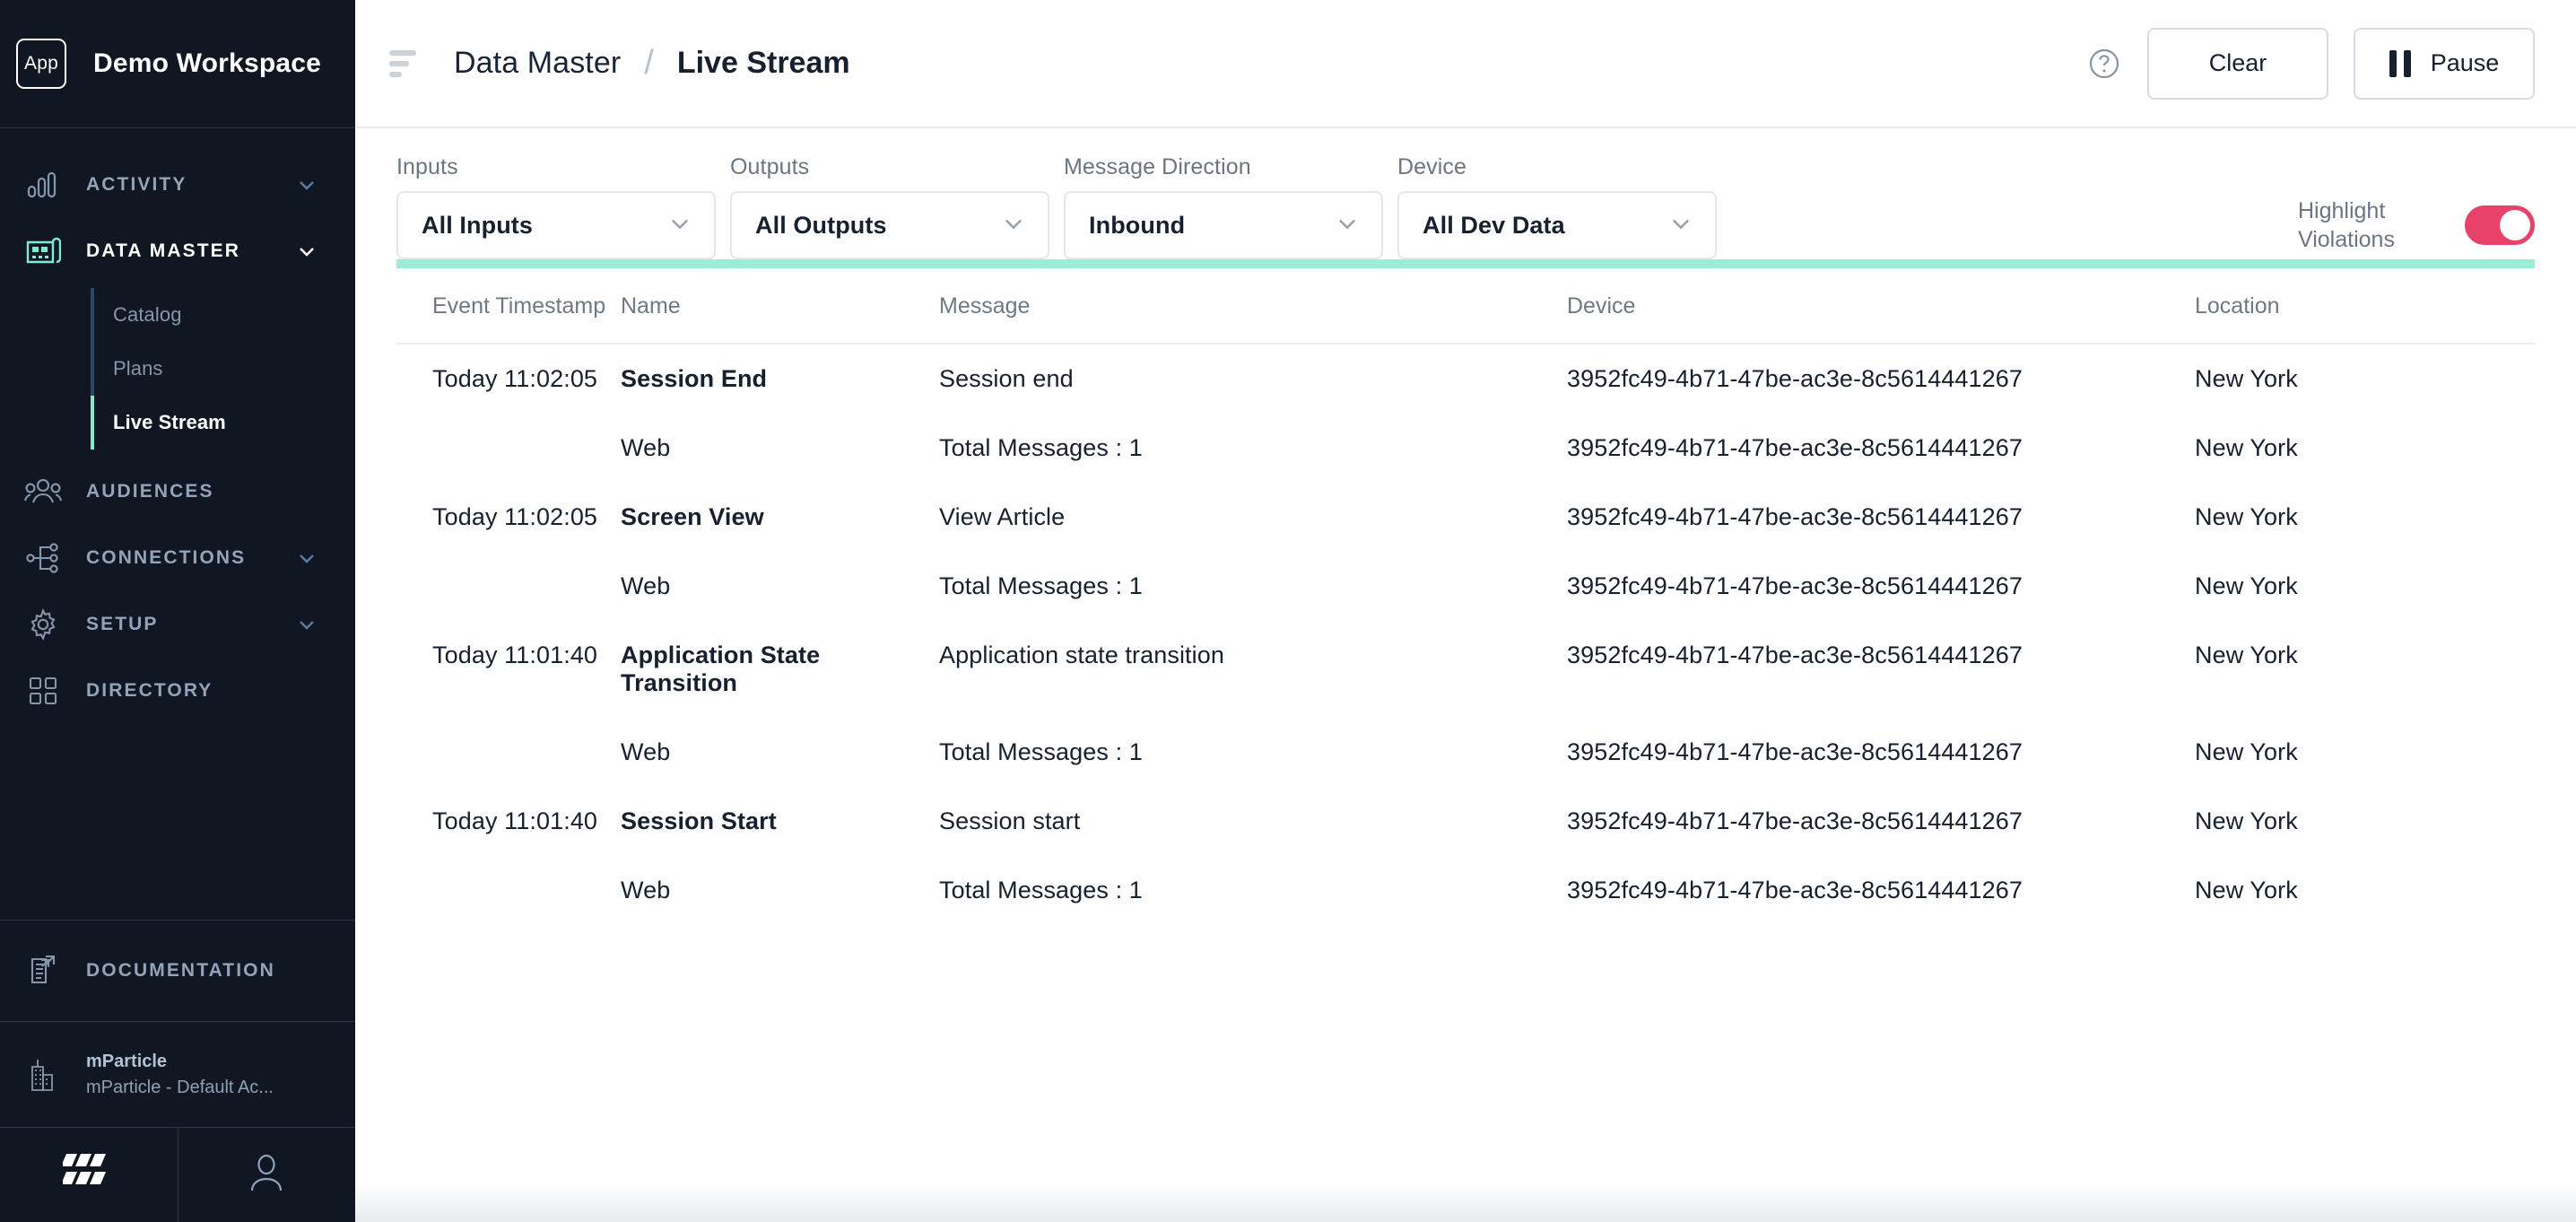 The width and height of the screenshot is (2576, 1222). I want to click on filter-message-direction: Message Direction Inbound, so click(1223, 206).